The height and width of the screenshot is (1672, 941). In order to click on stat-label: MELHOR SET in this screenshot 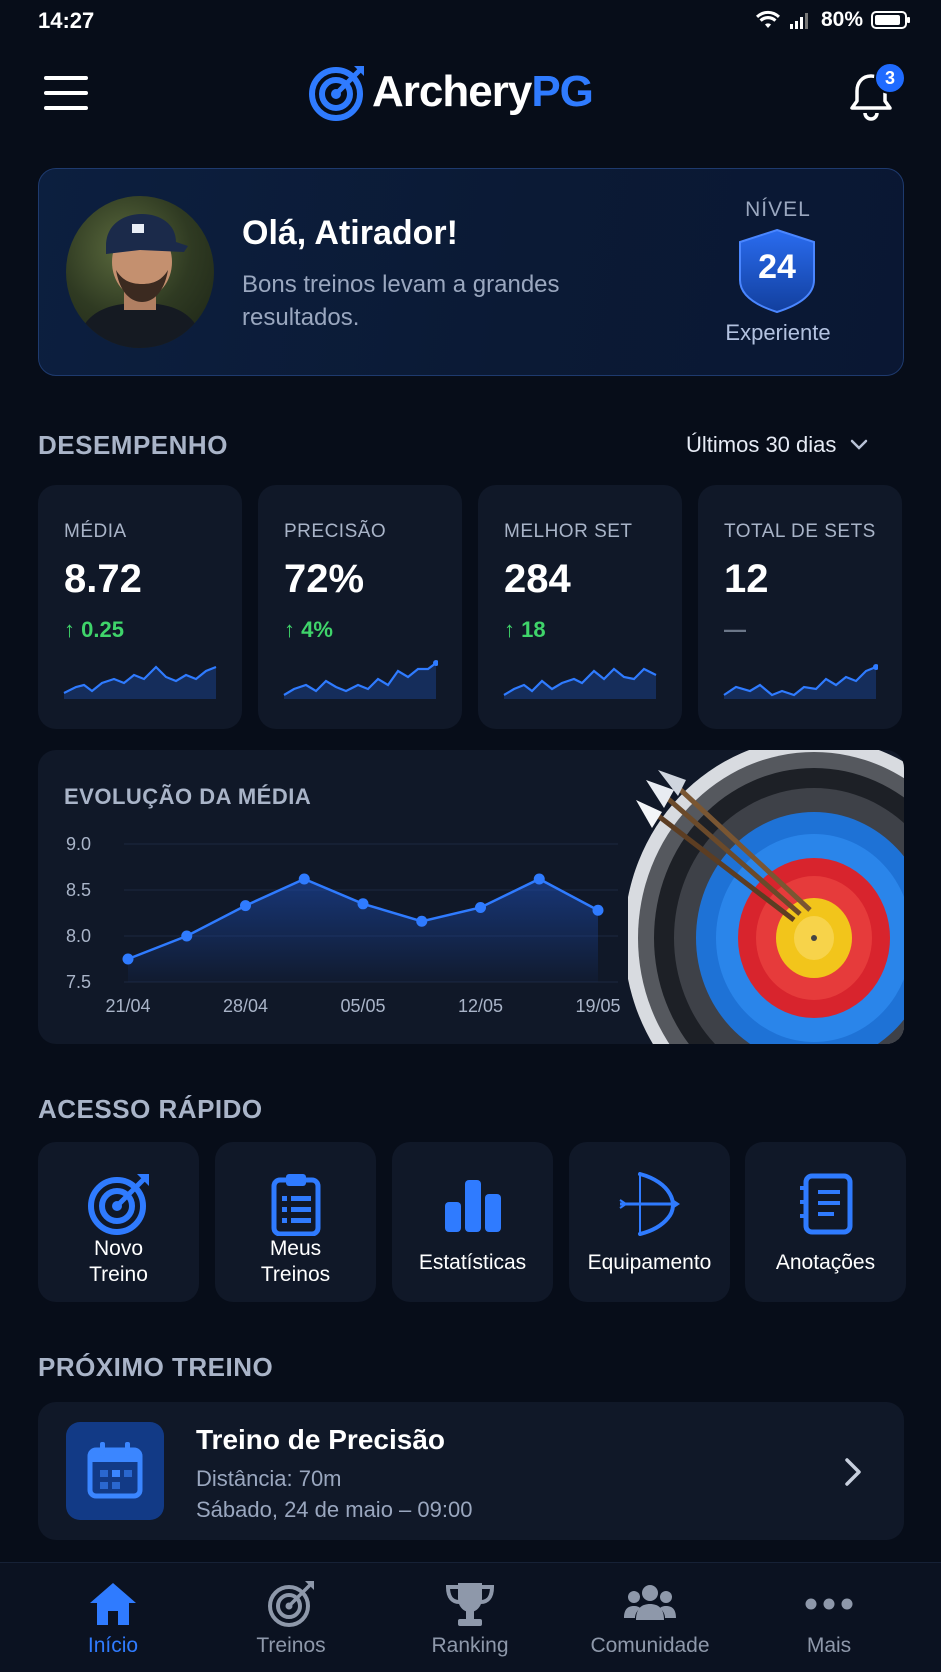, I will do `click(568, 531)`.